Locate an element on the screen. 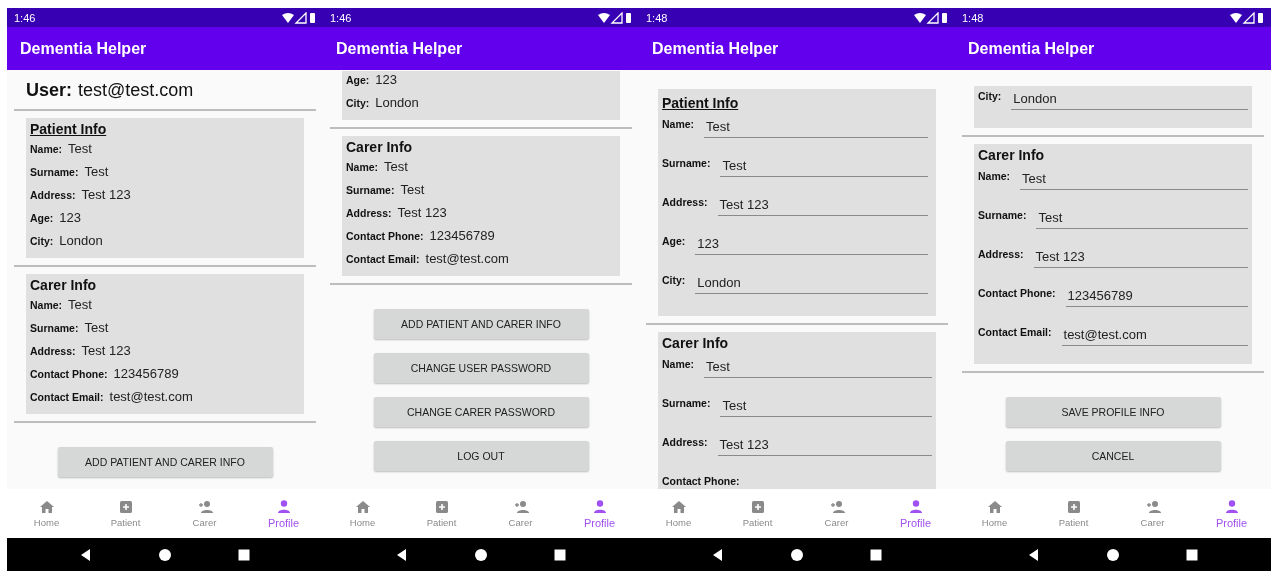 This screenshot has width=1271, height=571. input-field: 123456789 is located at coordinates (1156, 295).